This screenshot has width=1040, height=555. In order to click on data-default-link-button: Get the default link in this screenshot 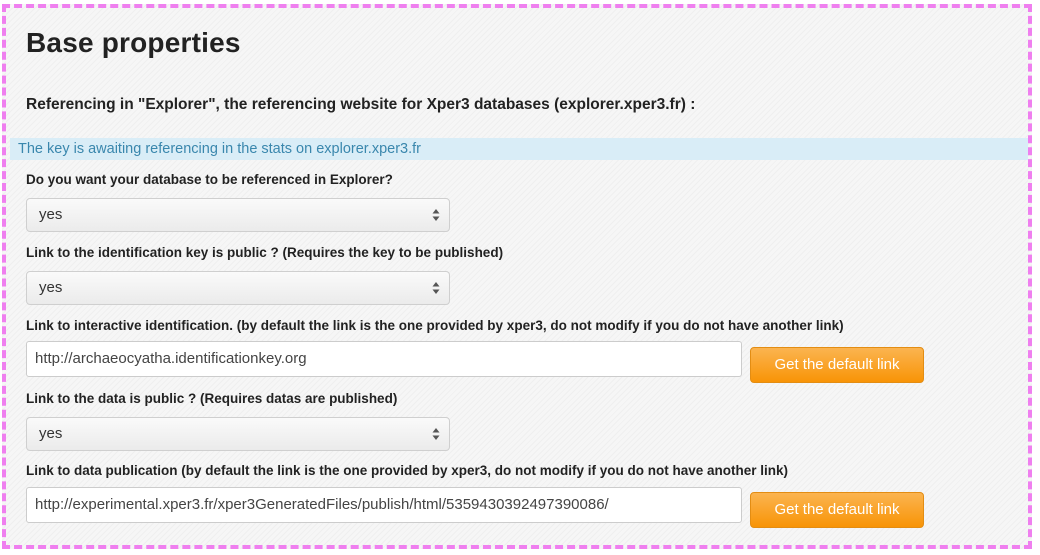, I will do `click(837, 510)`.